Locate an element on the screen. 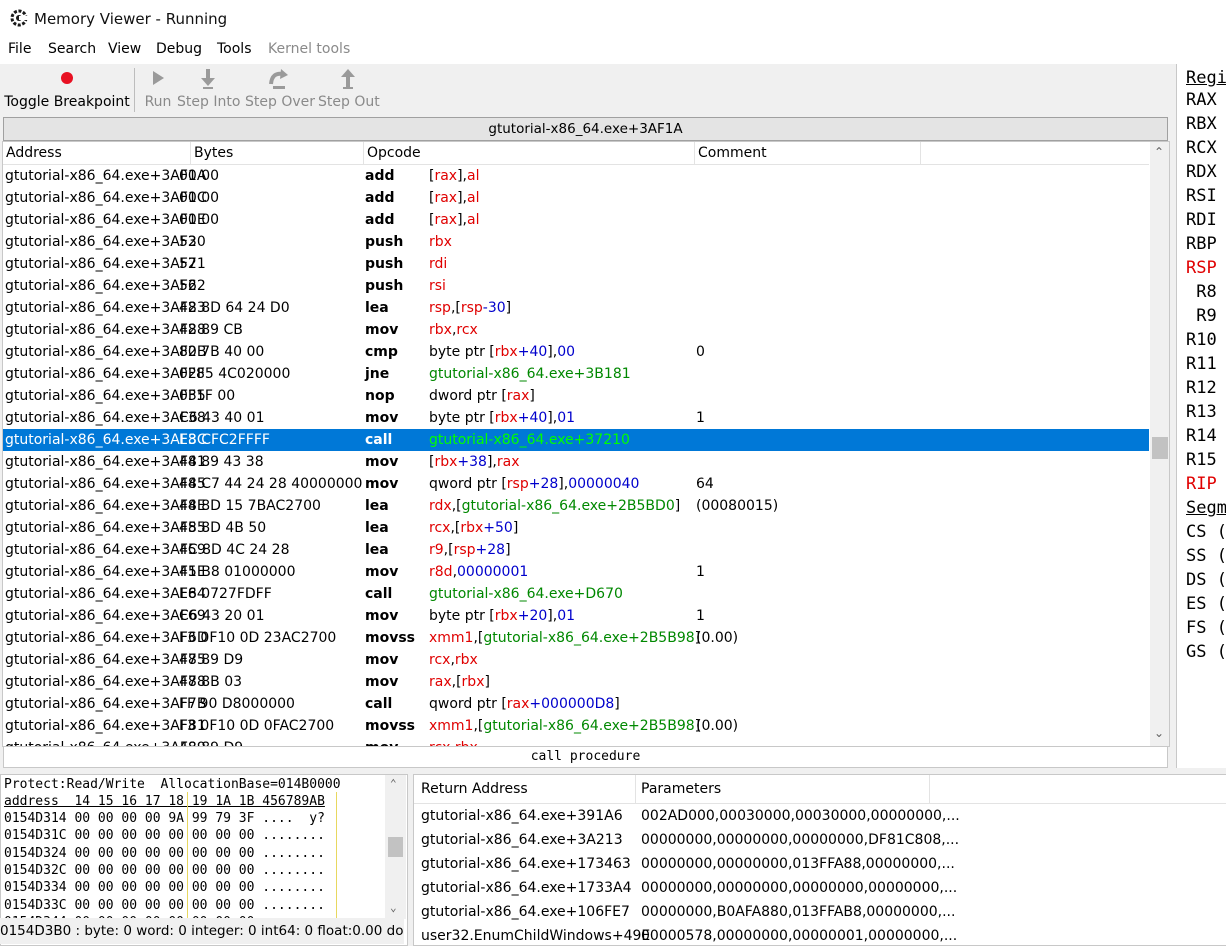 Image resolution: width=1226 pixels, height=946 pixels. hex-scrollbar: ⌃ ⌄ is located at coordinates (395, 847).